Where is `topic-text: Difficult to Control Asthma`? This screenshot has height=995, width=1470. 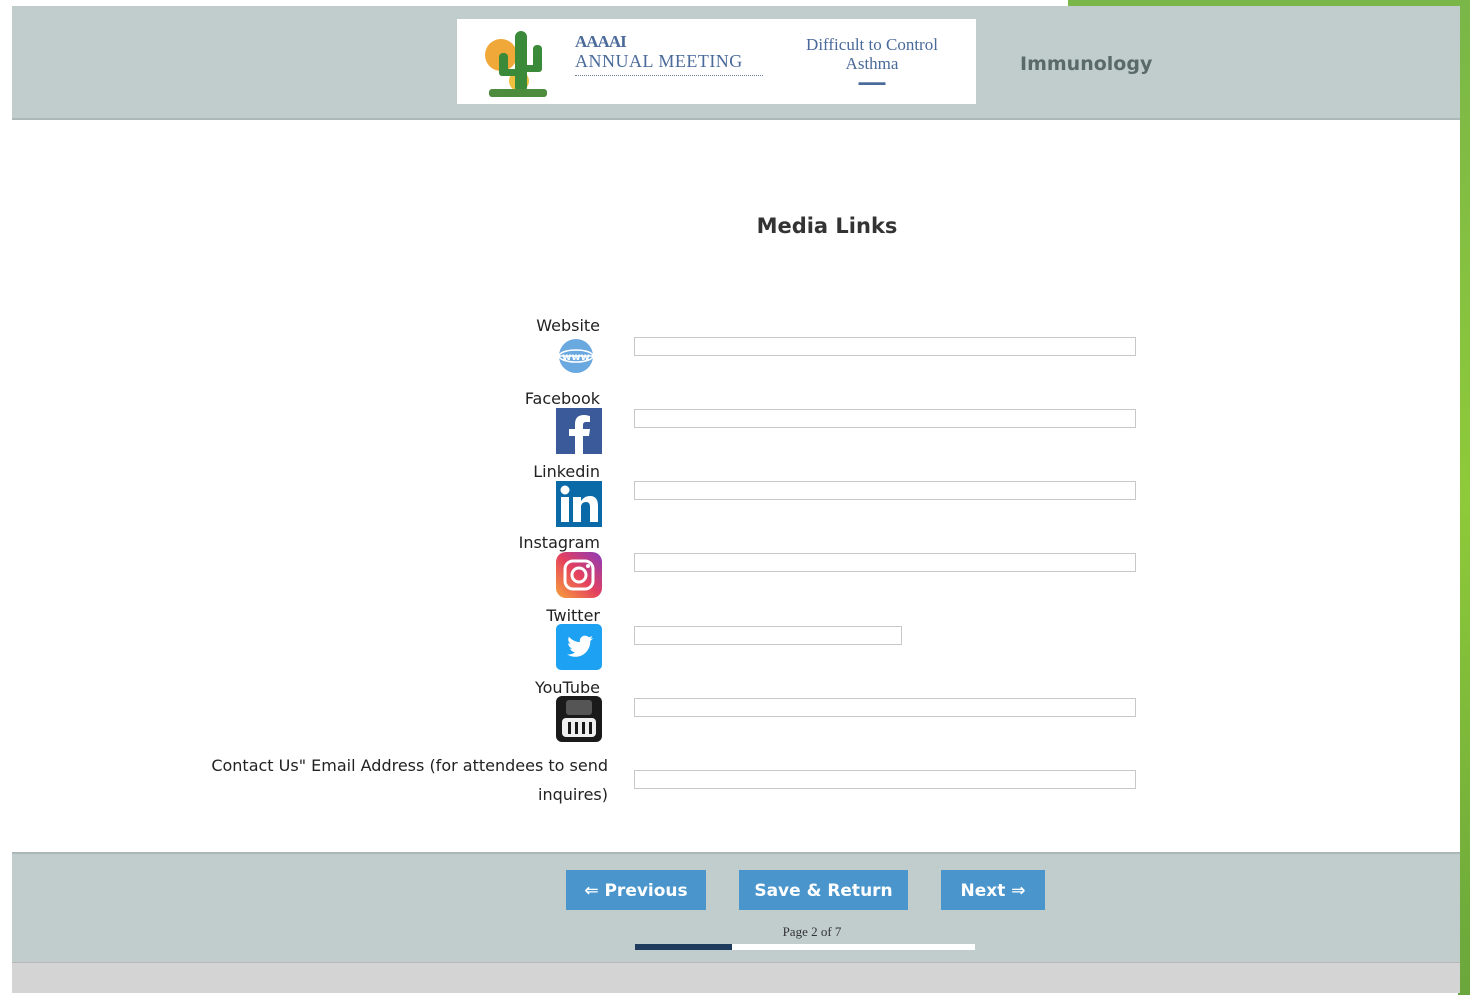 topic-text: Difficult to Control Asthma is located at coordinates (872, 54).